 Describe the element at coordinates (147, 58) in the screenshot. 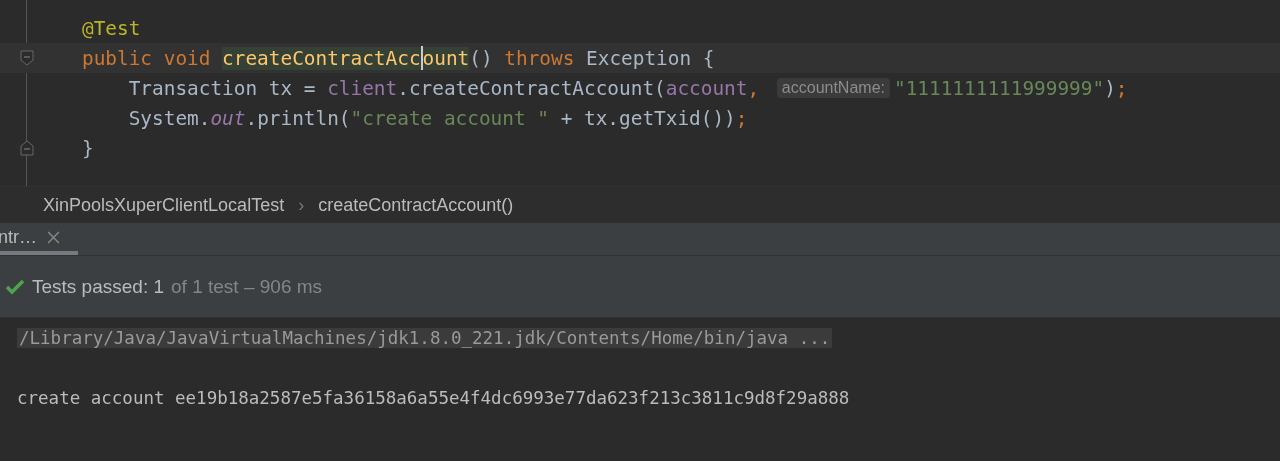

I see `keyword: public void` at that location.